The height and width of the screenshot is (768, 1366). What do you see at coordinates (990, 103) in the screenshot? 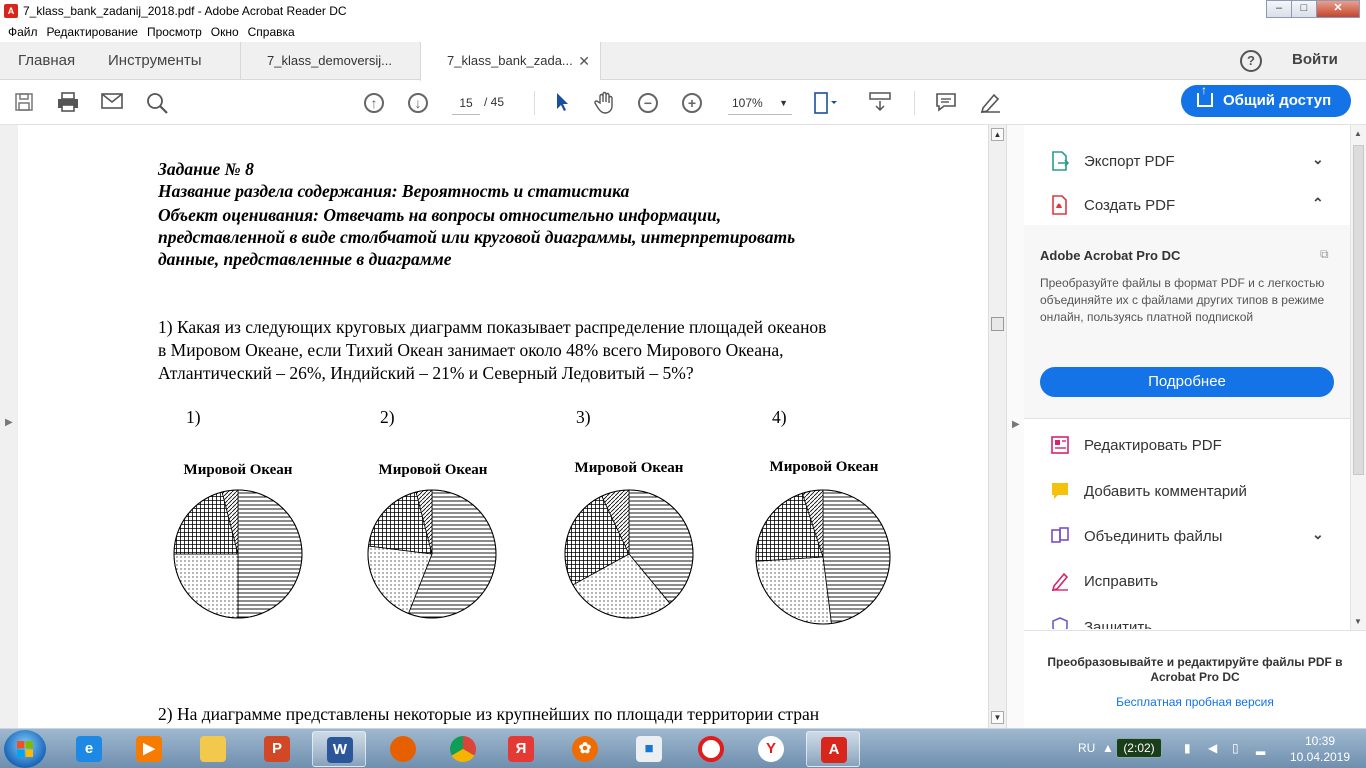
I see `highlight-pen-icon` at bounding box center [990, 103].